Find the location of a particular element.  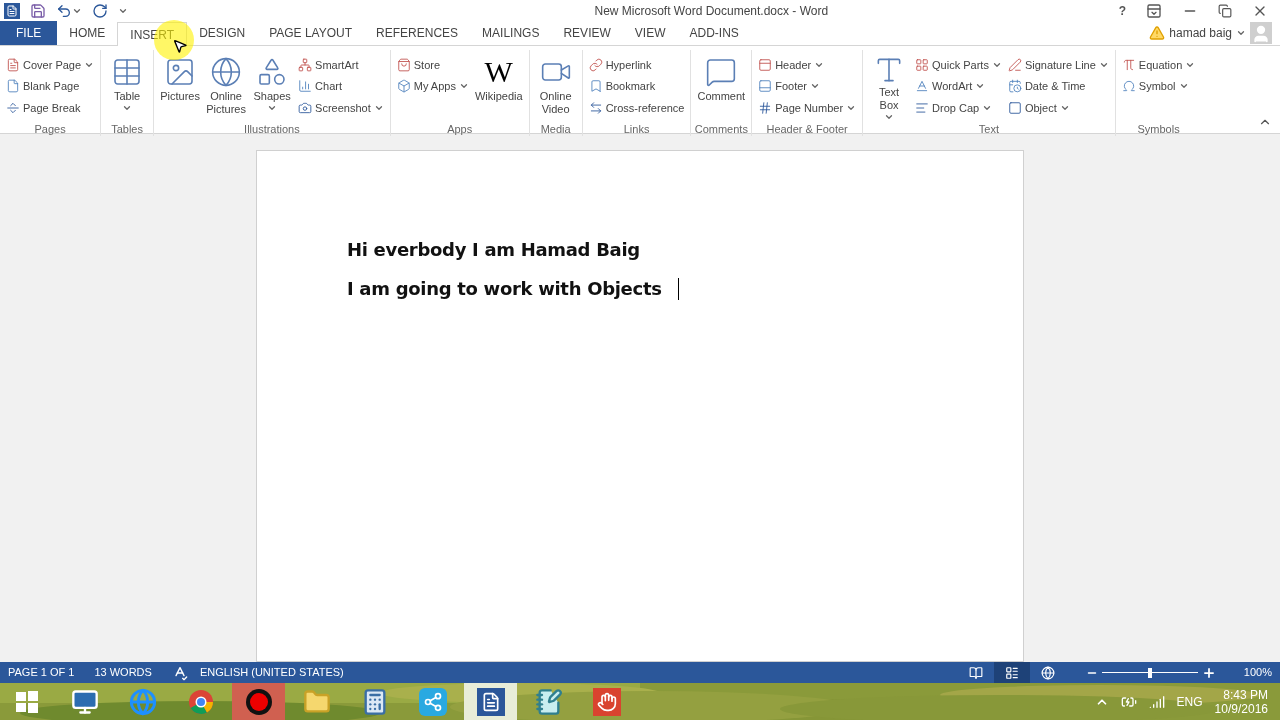

account-name: hamad baig is located at coordinates (1200, 33).